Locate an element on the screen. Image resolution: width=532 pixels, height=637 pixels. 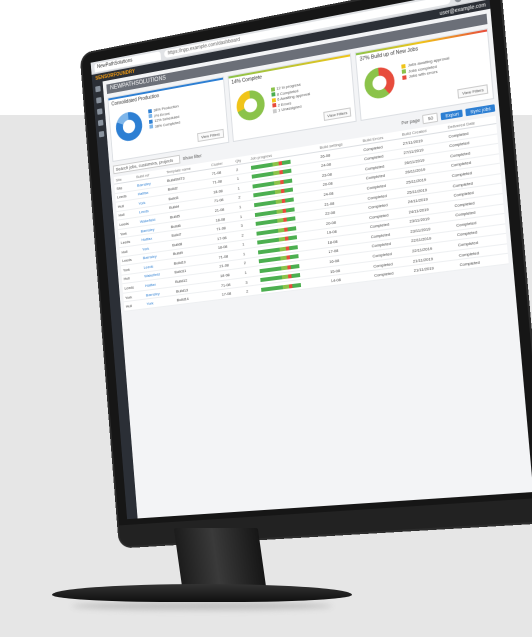
progress-bar is located at coordinates (281, 287).